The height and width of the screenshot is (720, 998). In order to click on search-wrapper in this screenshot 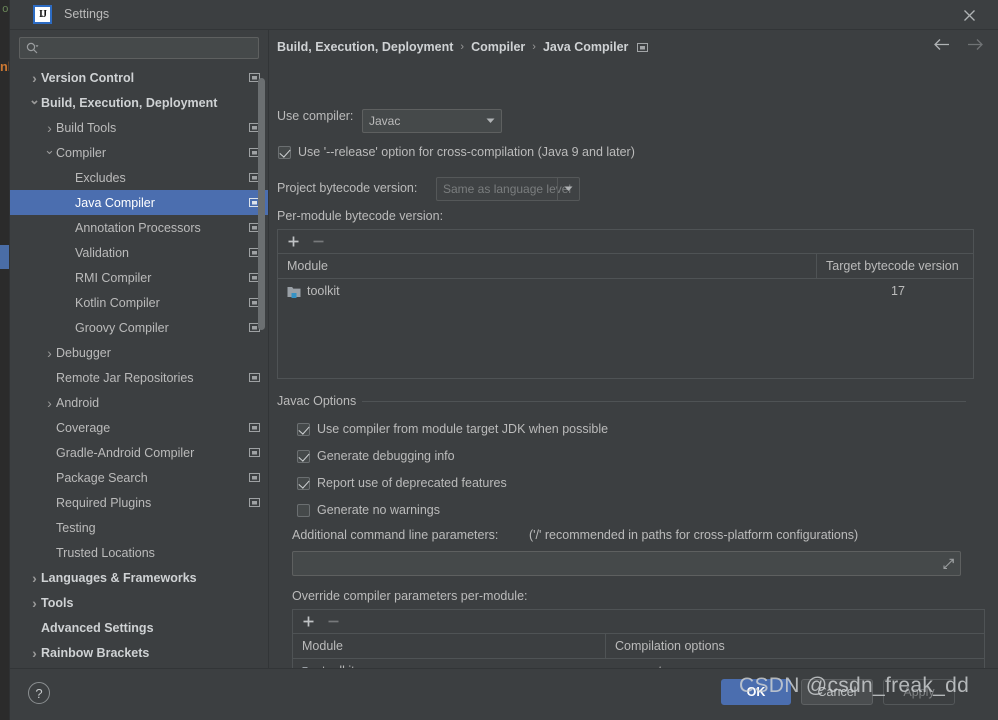, I will do `click(139, 47)`.